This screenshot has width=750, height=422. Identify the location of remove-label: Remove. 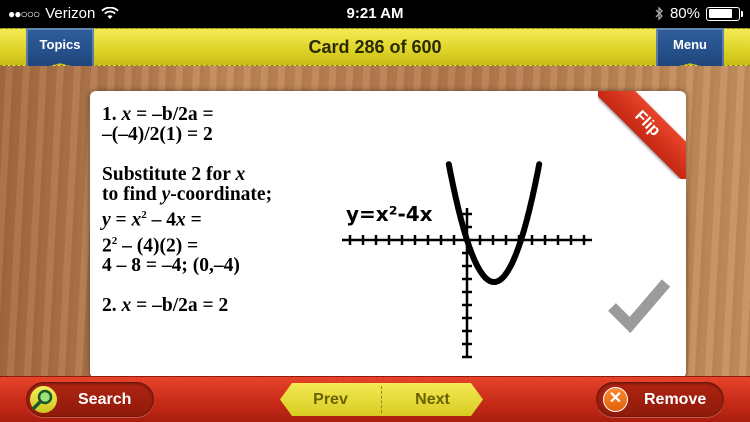
(675, 399).